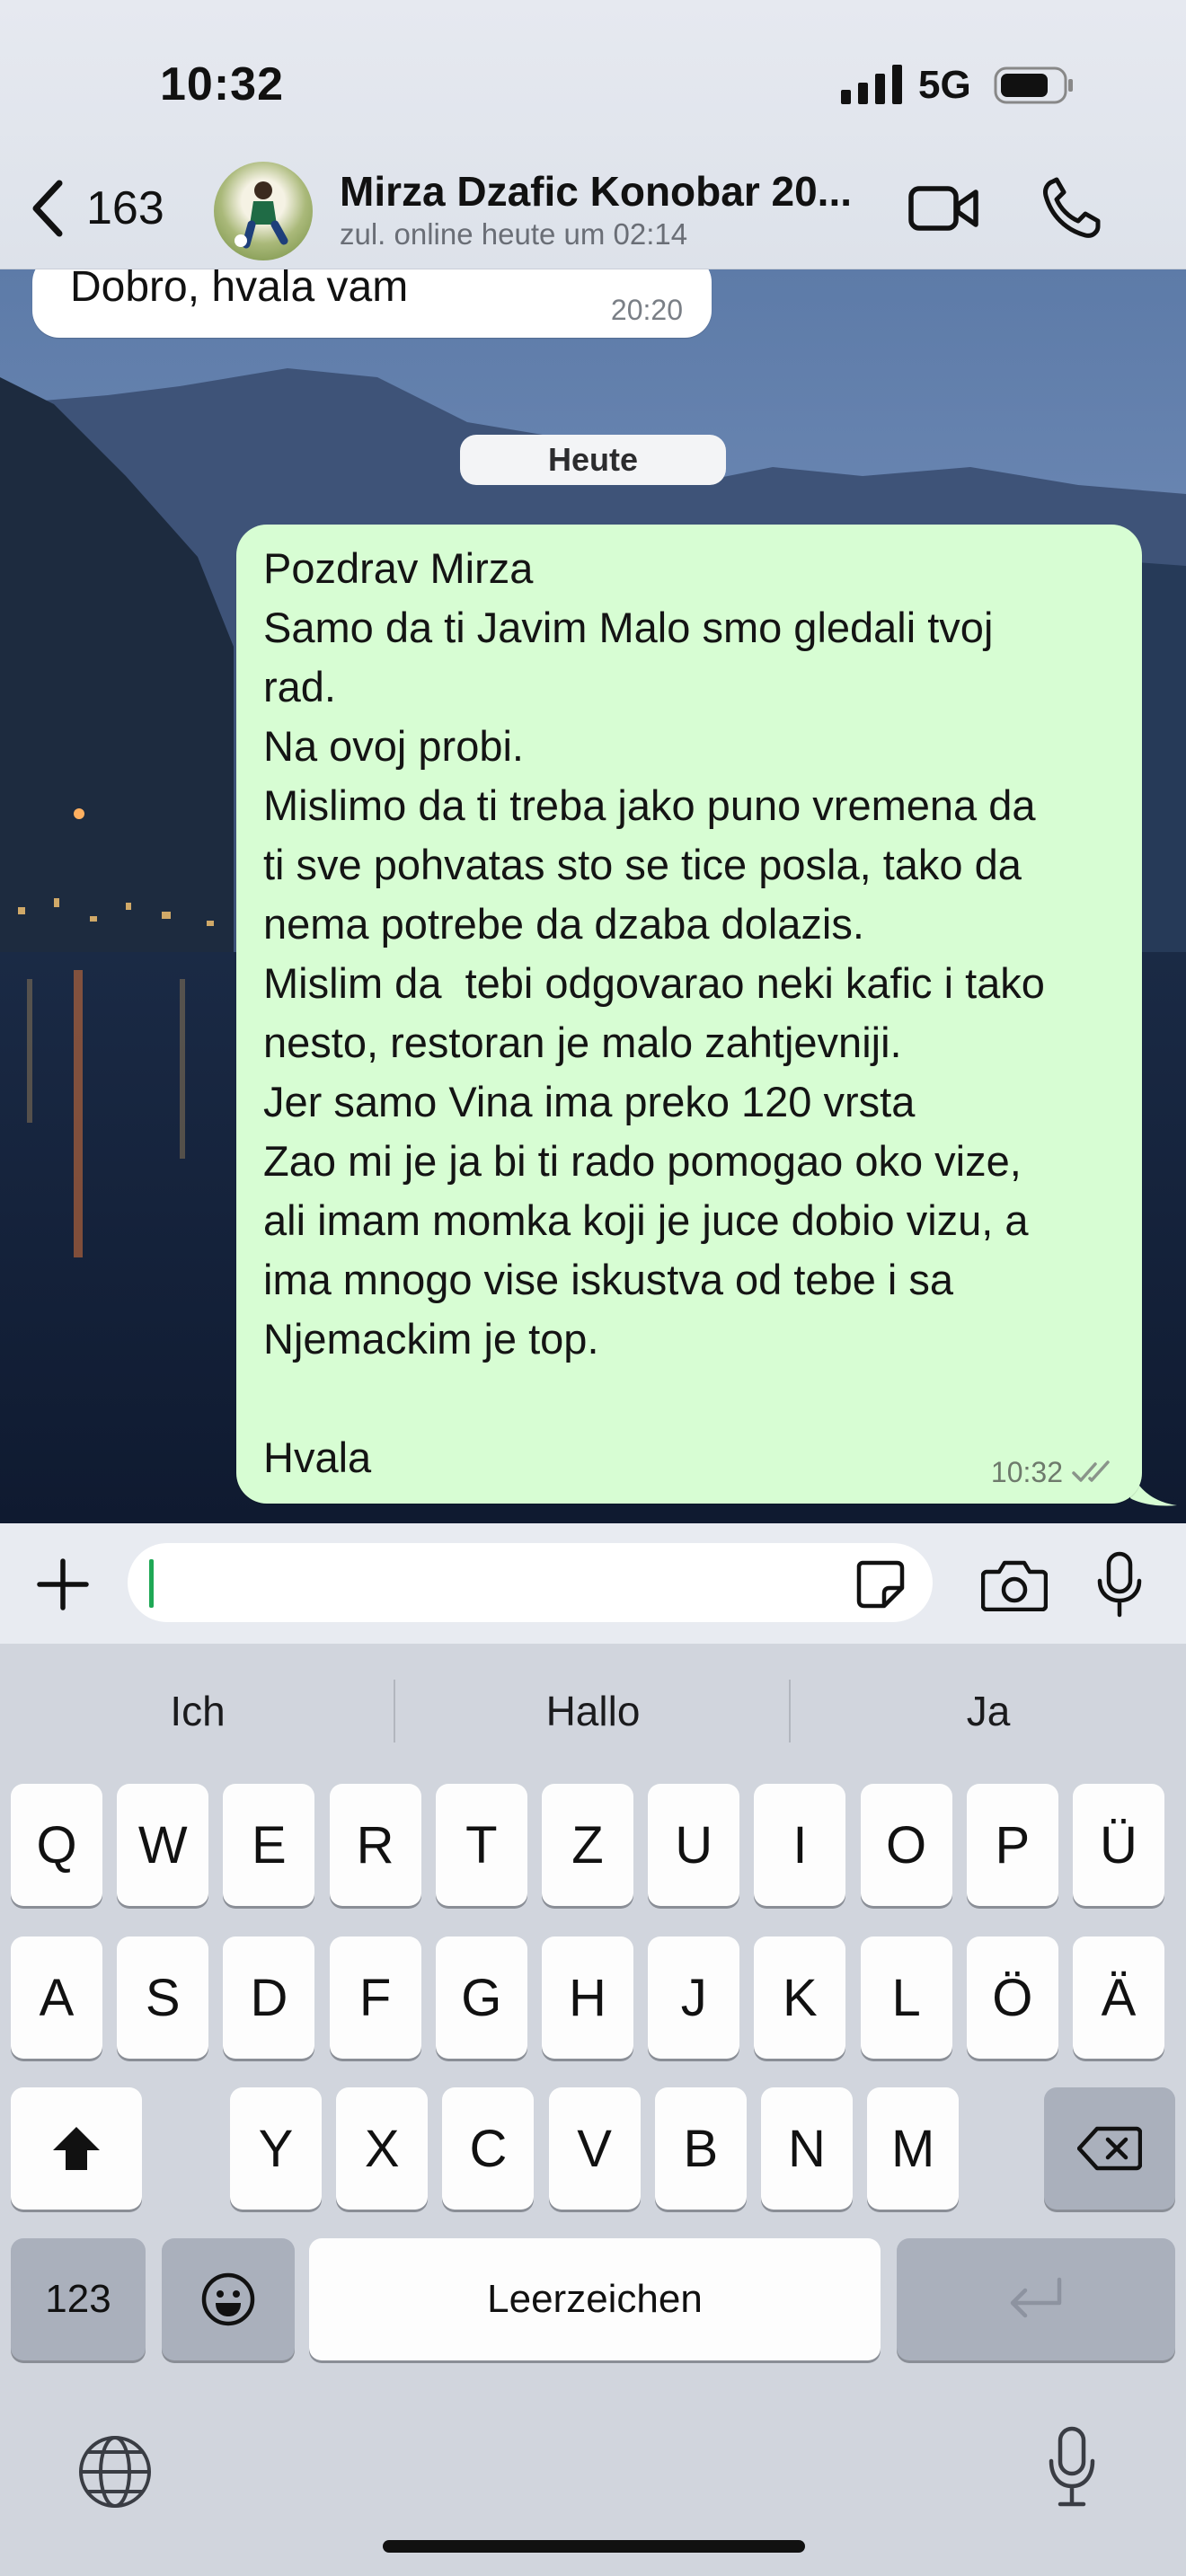  I want to click on numbers-key: 123, so click(78, 2299).